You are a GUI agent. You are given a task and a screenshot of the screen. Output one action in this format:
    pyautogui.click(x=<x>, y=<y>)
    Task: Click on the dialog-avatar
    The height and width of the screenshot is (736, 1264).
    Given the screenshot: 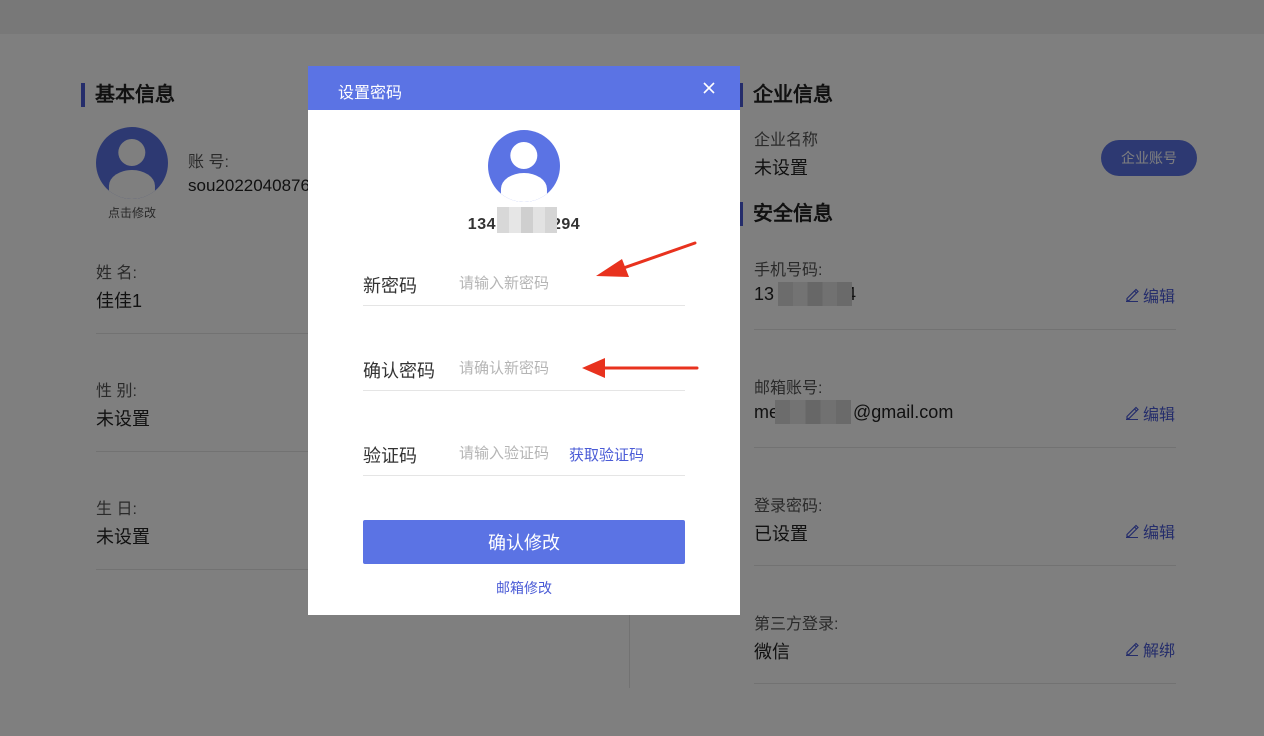 What is the action you would take?
    pyautogui.click(x=524, y=166)
    